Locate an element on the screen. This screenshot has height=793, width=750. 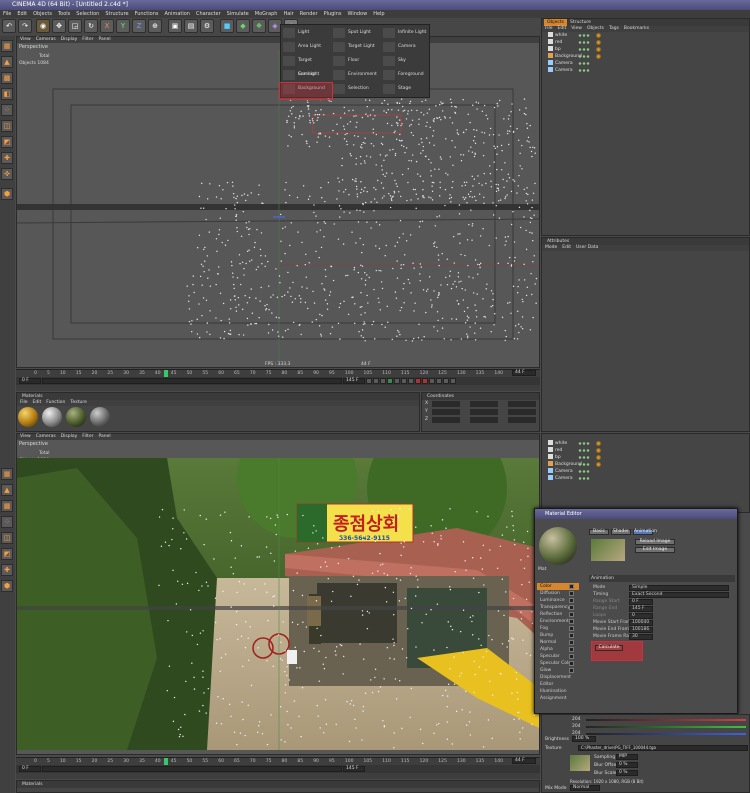
make-editable-icon-2: ▦ is located at coordinates (7, 474).